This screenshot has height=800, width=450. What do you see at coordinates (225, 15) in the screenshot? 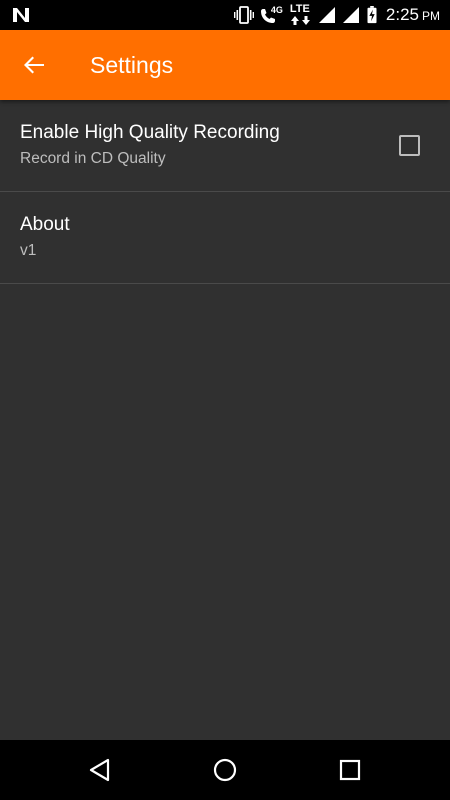
I see `status-bar: 4G LTE 2:25 PM` at bounding box center [225, 15].